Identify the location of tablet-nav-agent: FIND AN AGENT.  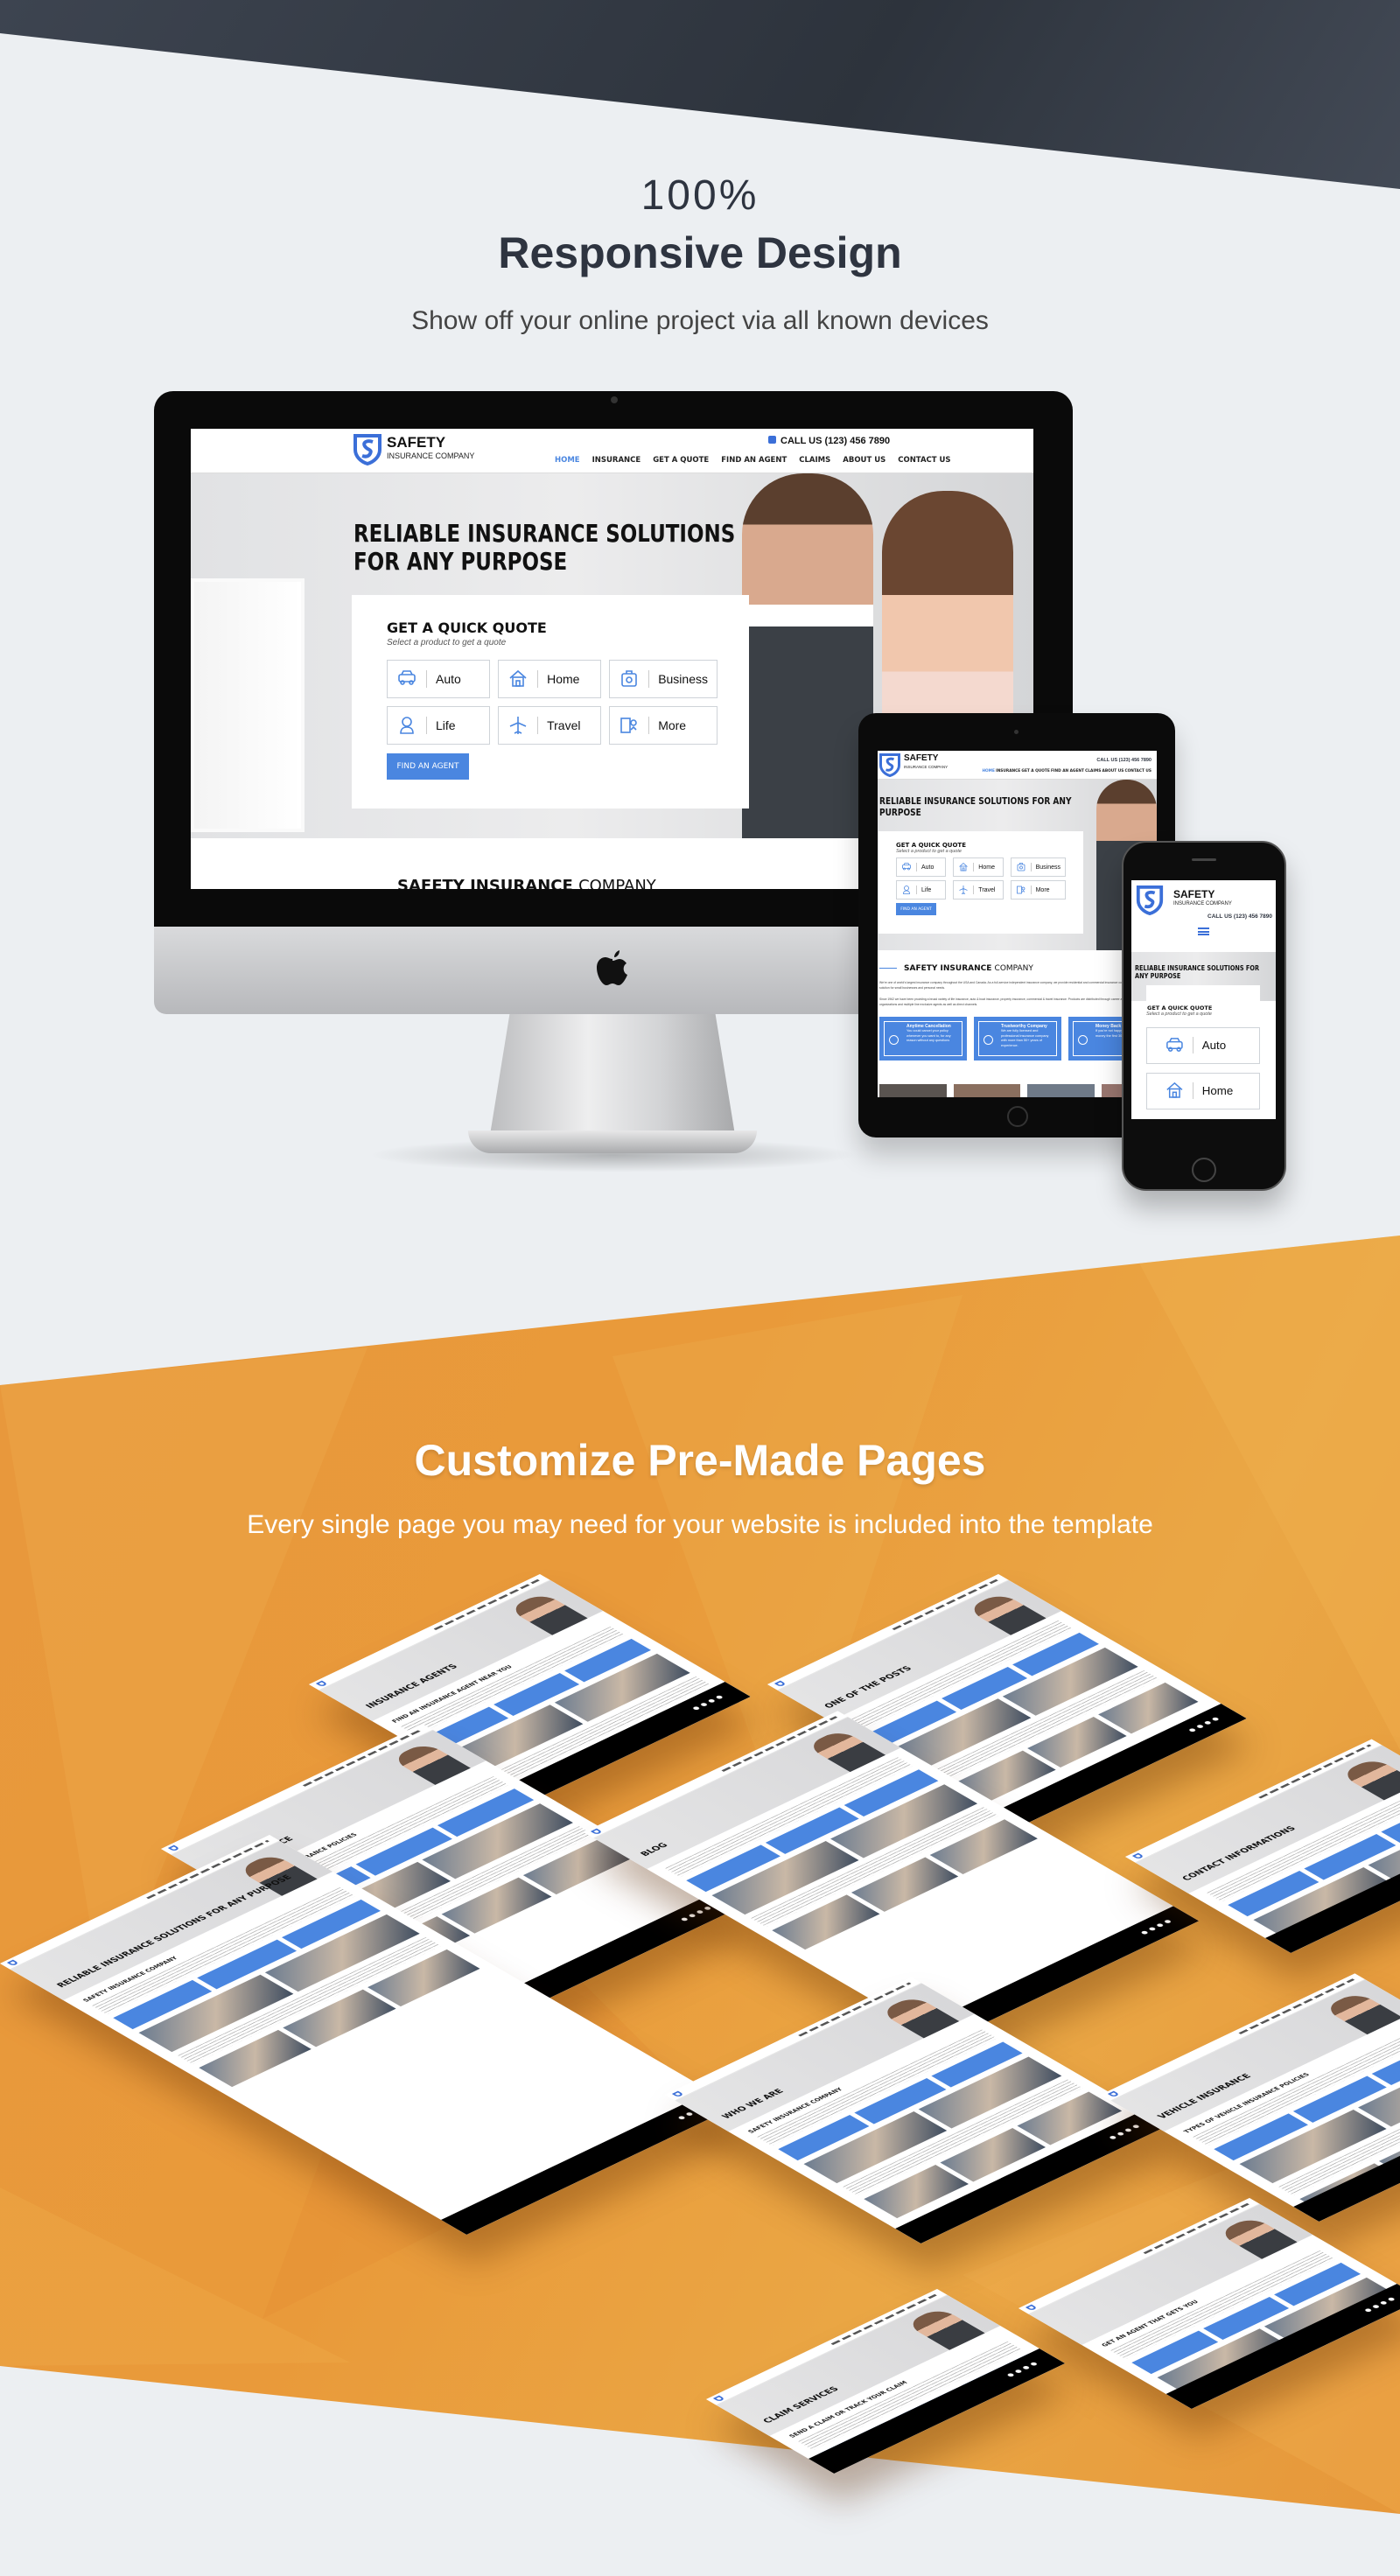
(1067, 771).